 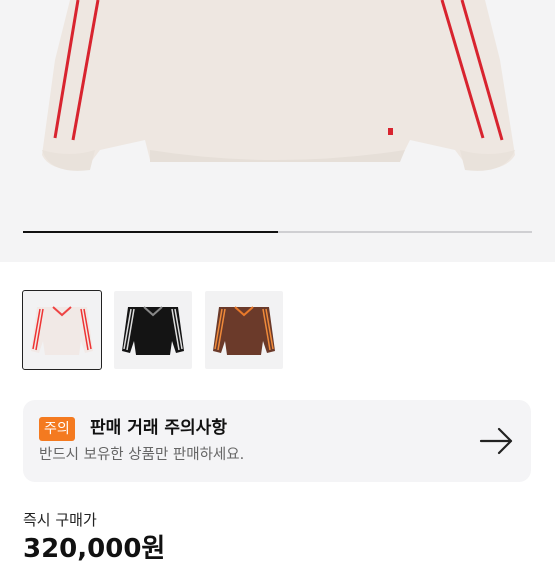 What do you see at coordinates (142, 455) in the screenshot?
I see `notice-subtitle: 반드시 보유한 상품만 판매하세요.` at bounding box center [142, 455].